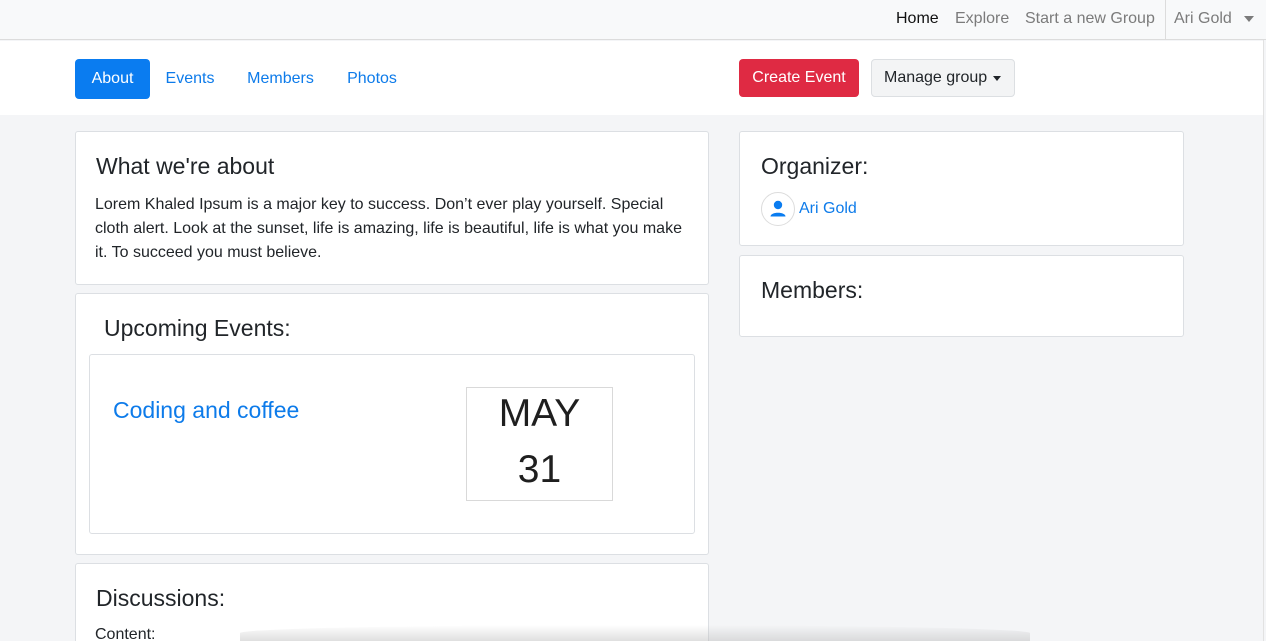  I want to click on event-date-day: 31, so click(539, 469).